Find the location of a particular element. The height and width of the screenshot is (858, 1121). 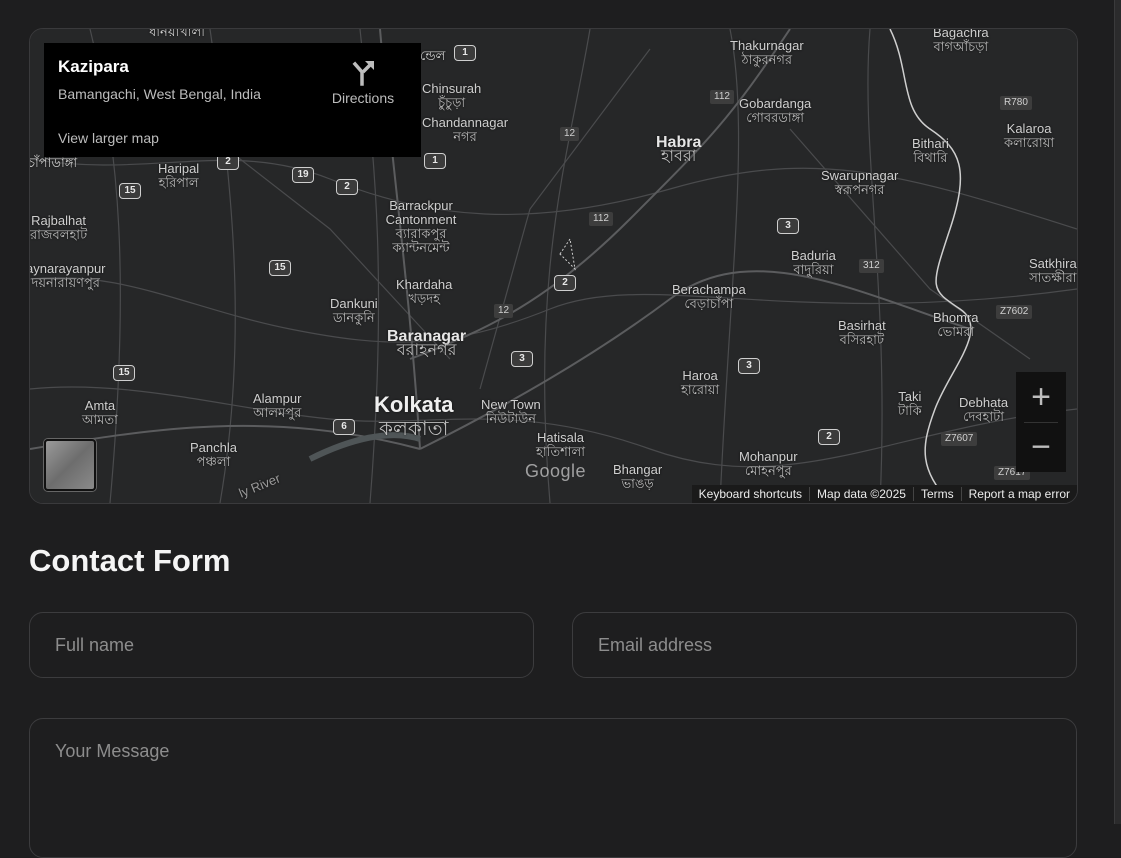

zoom-divider is located at coordinates (1041, 422).